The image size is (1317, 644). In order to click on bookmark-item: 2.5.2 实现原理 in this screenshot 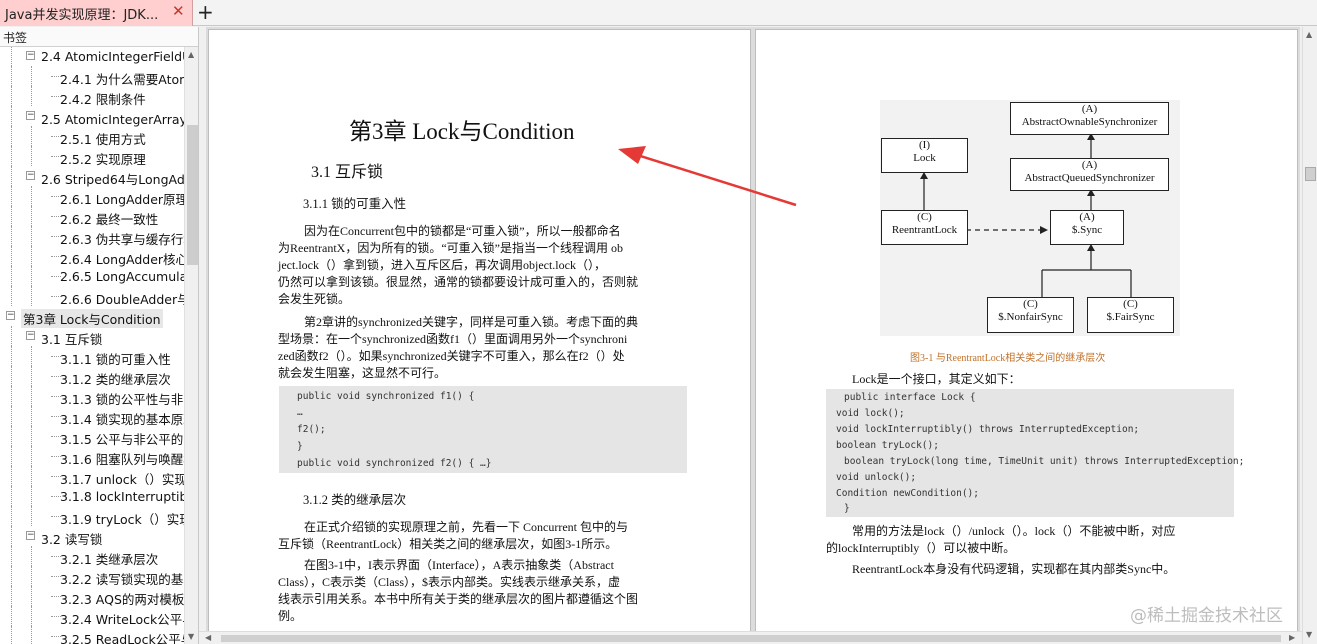, I will do `click(92, 156)`.